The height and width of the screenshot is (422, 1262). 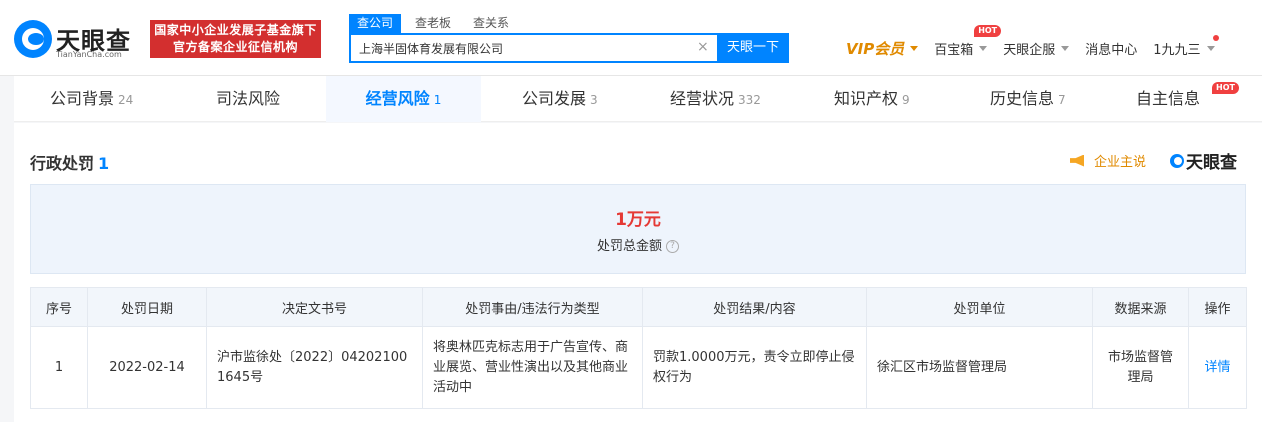 I want to click on tab-label: 司法风险, so click(x=248, y=98).